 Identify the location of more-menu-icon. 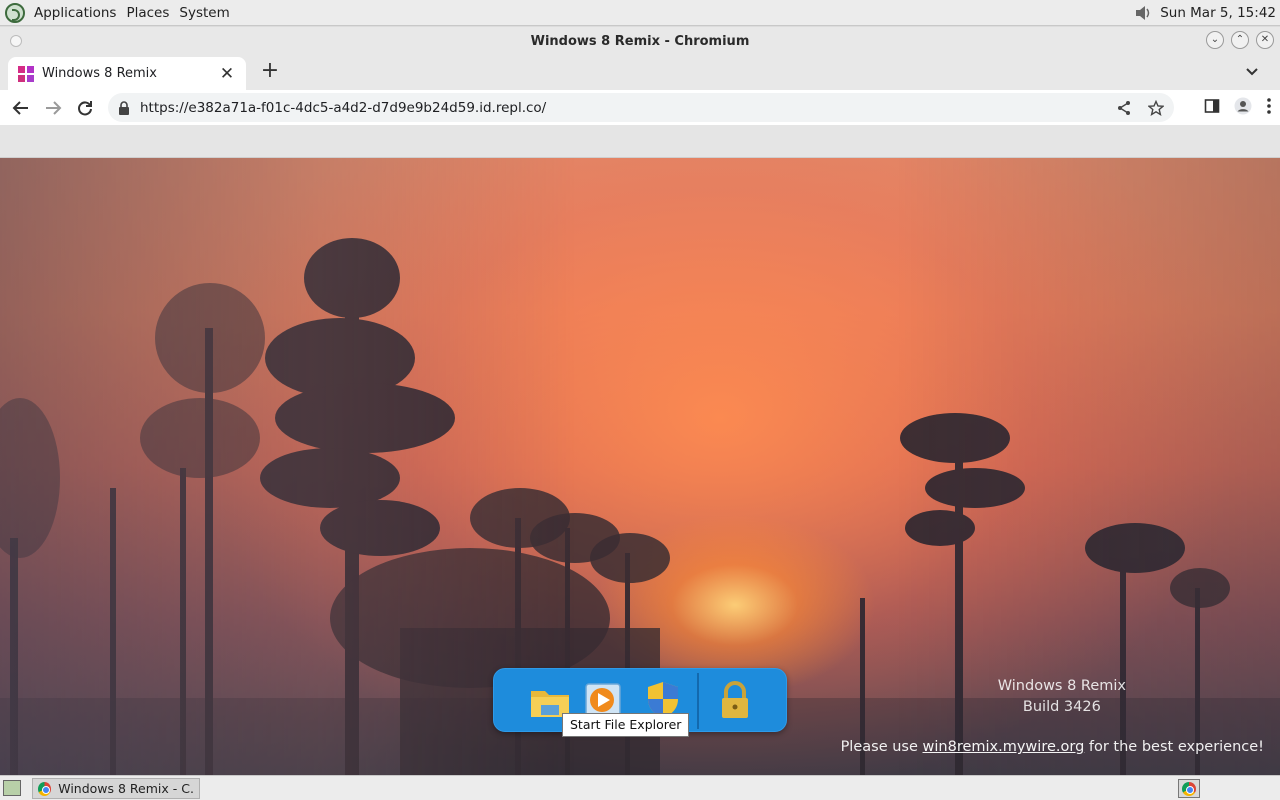
(1269, 106).